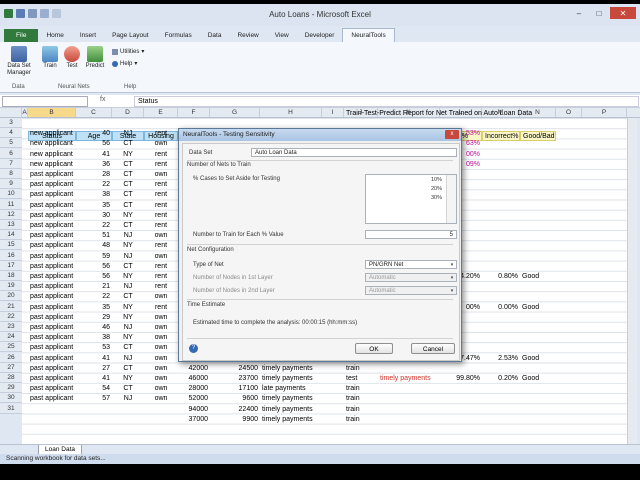 This screenshot has height=480, width=640. Describe the element at coordinates (11, 286) in the screenshot. I see `row-header: 19` at that location.